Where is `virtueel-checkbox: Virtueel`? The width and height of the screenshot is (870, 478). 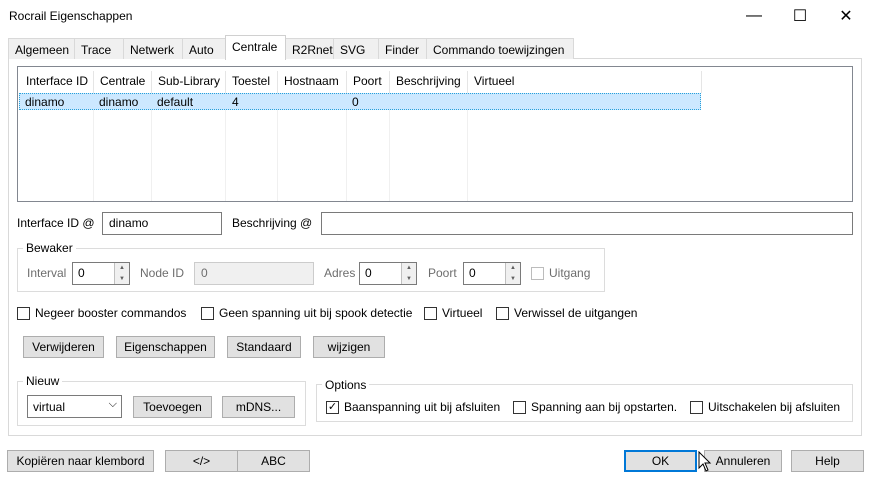
virtueel-checkbox: Virtueel is located at coordinates (453, 313).